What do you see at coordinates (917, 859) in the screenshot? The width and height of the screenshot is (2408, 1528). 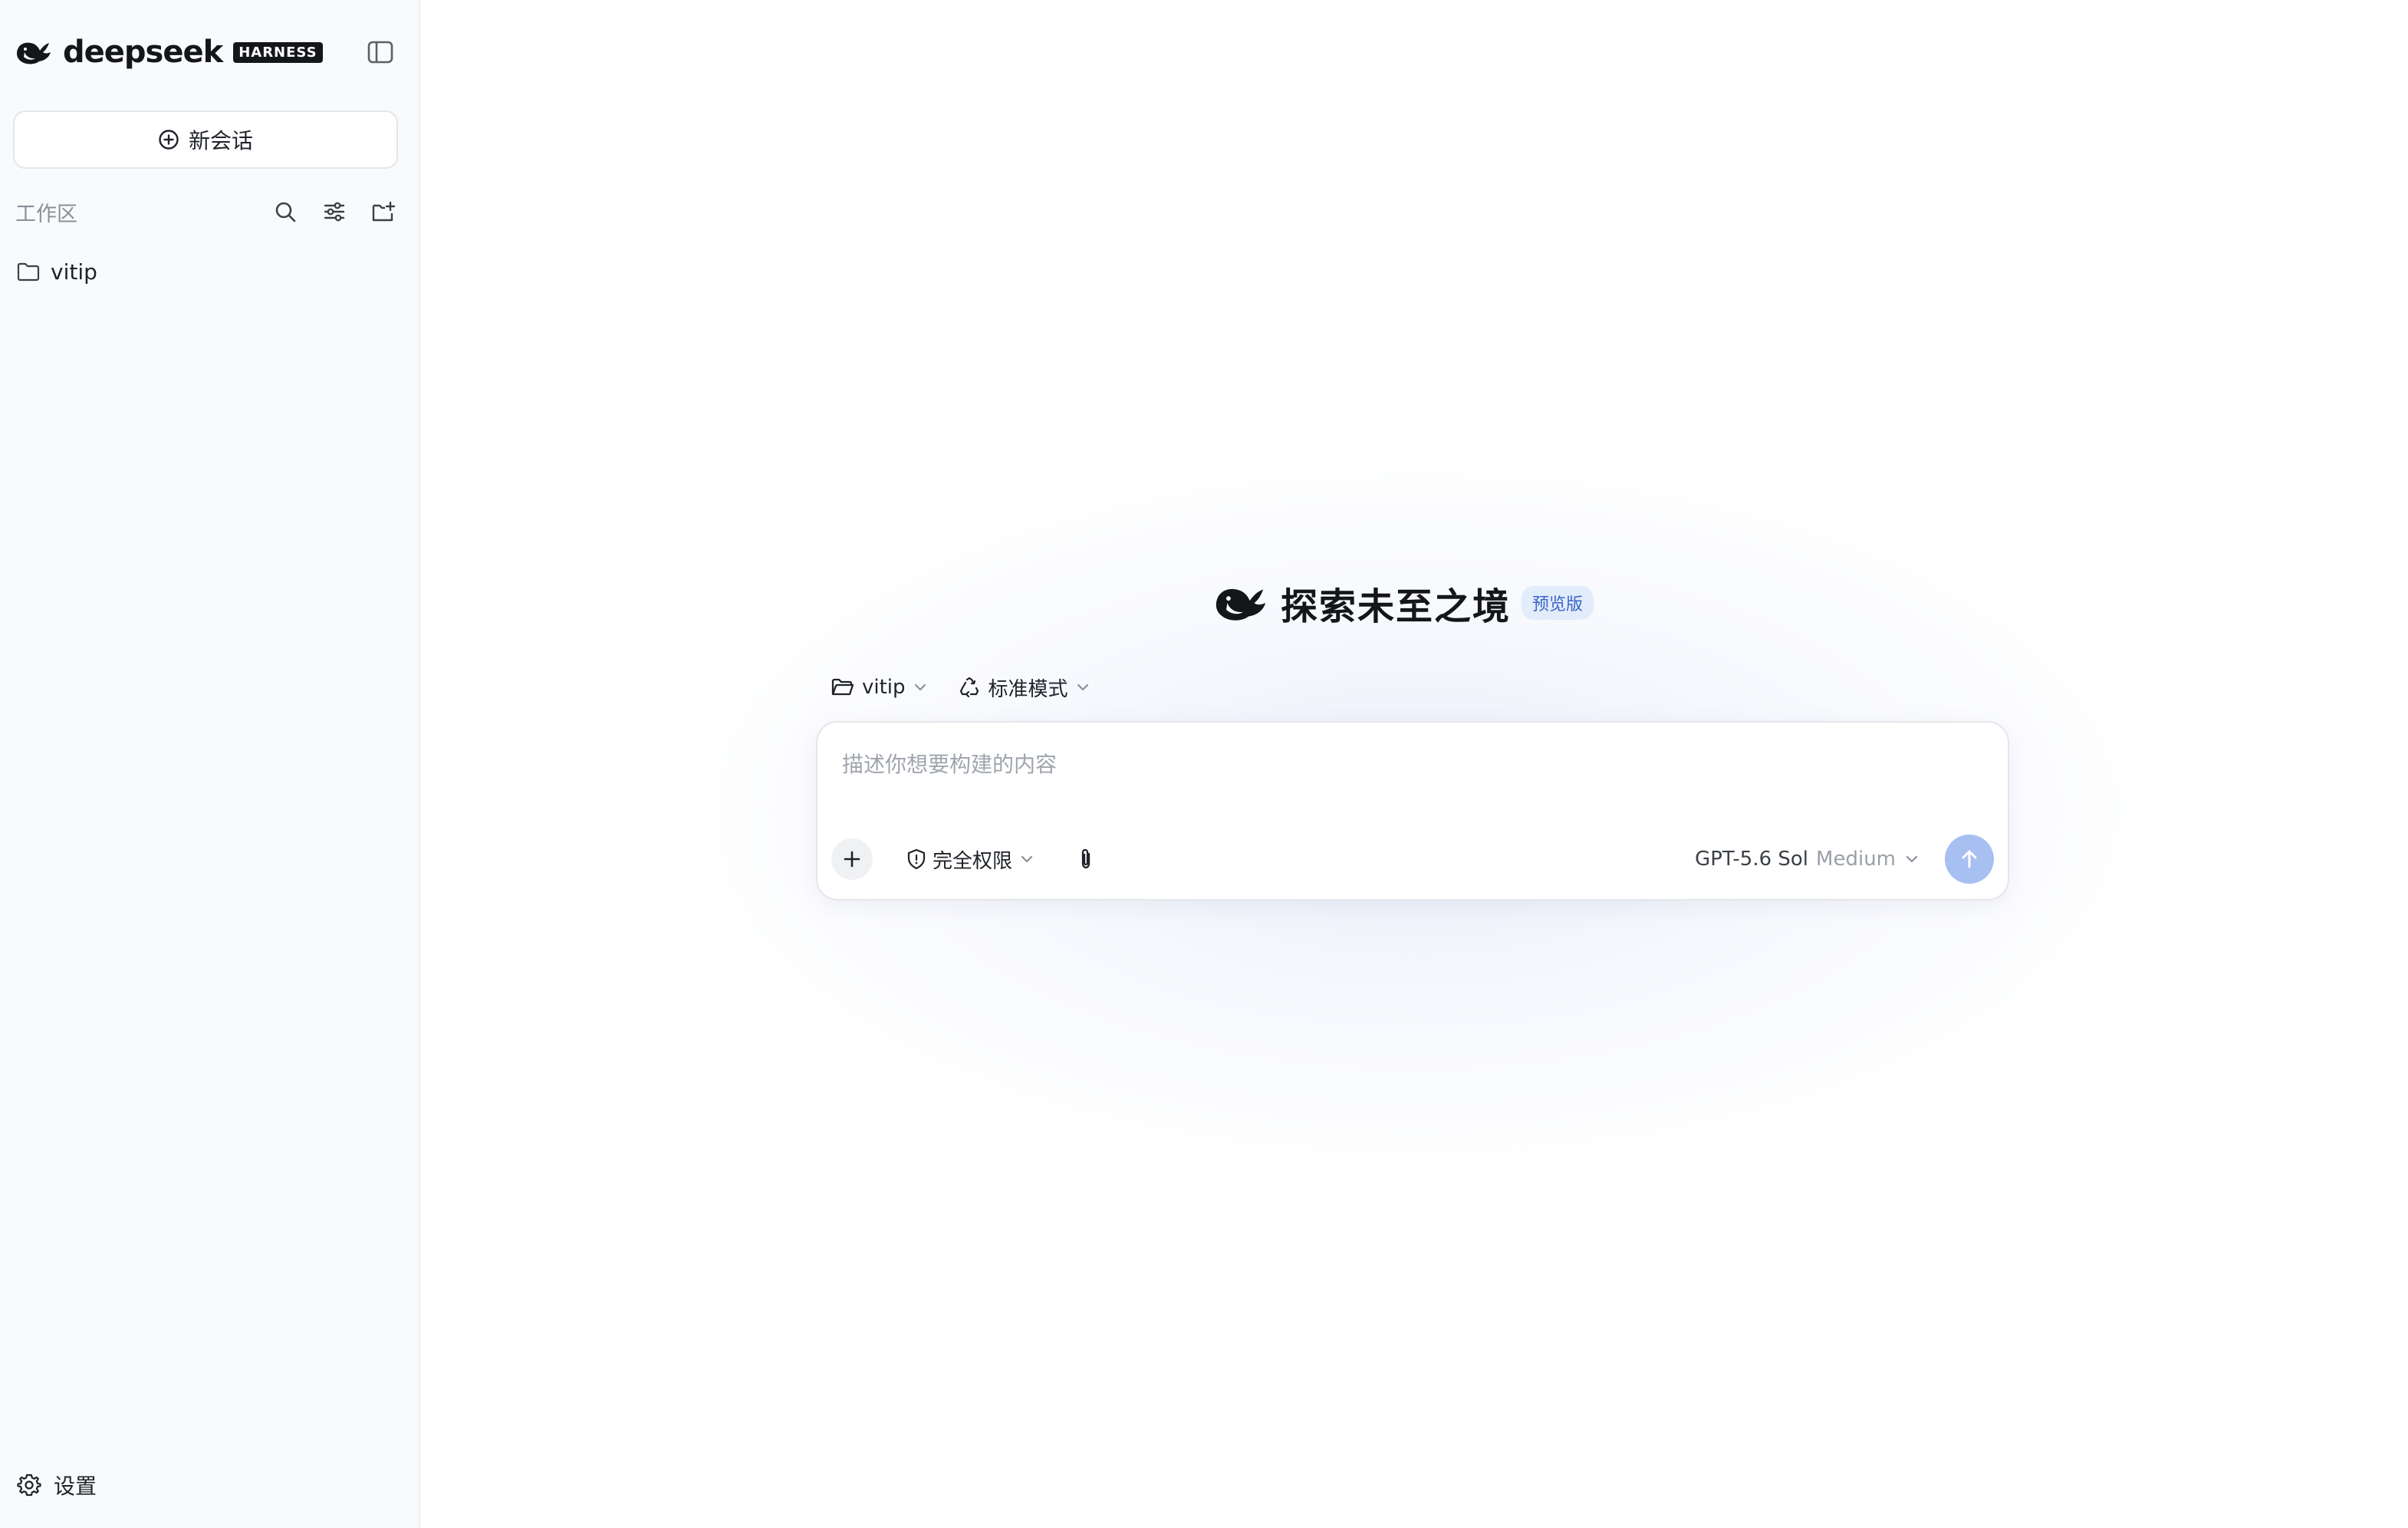 I see `shield-icon` at bounding box center [917, 859].